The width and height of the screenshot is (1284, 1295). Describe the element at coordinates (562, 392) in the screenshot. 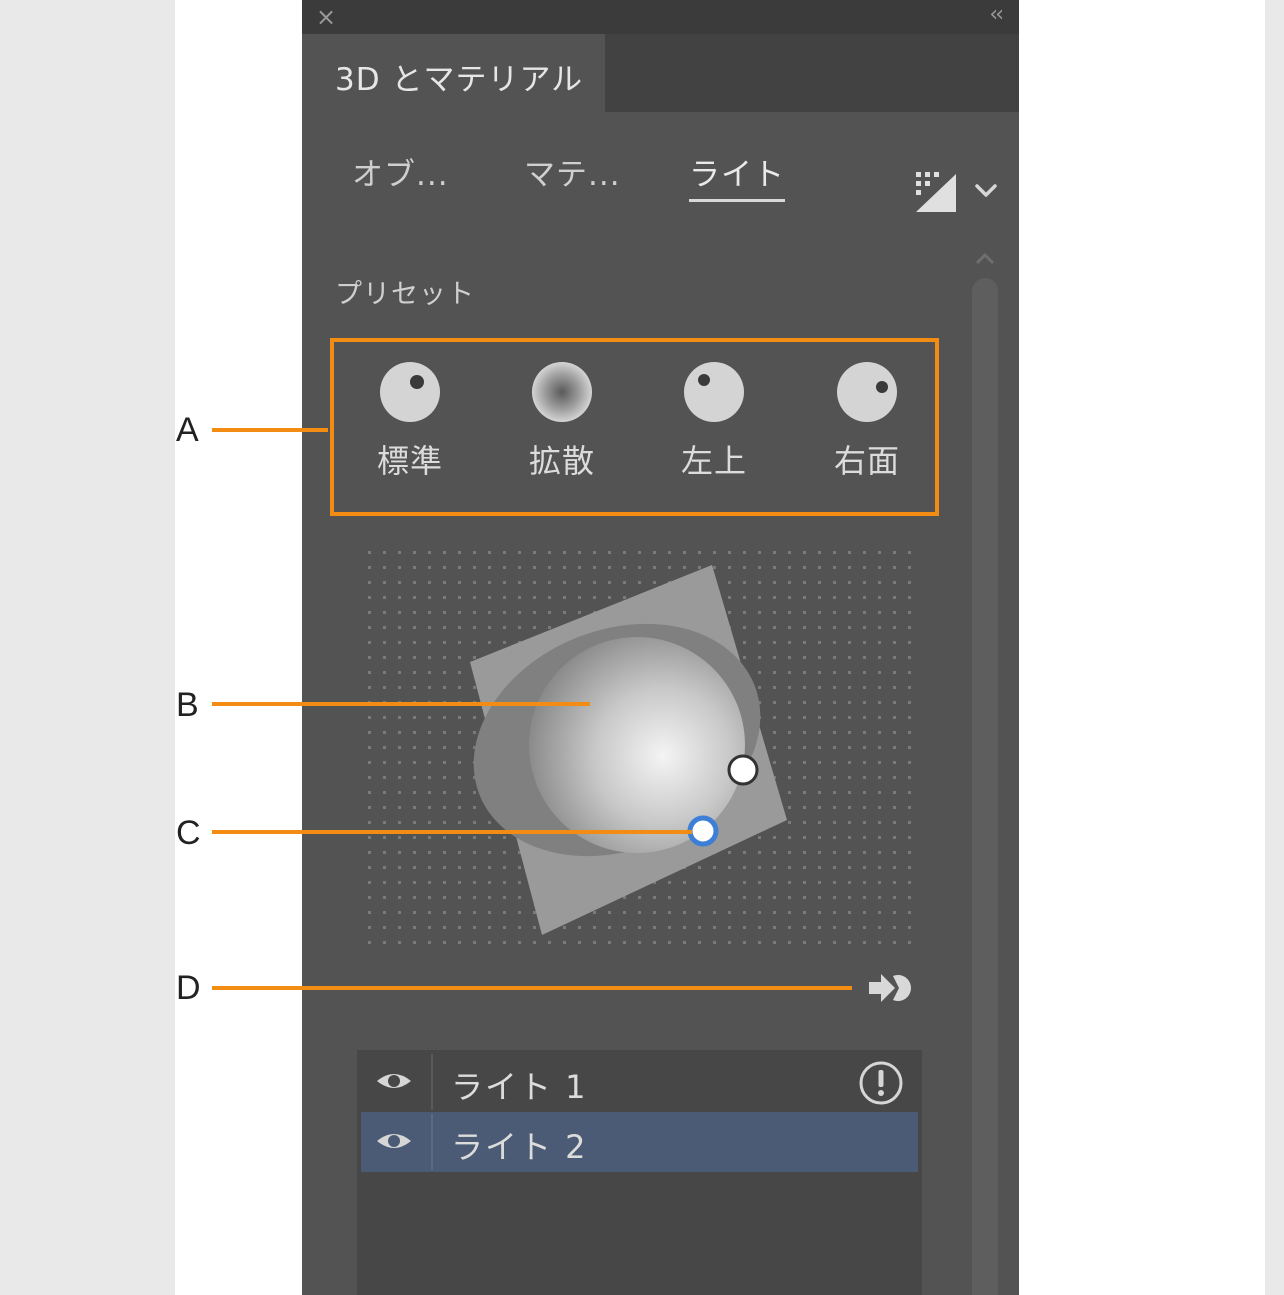

I see `preset-diffuse-icon` at that location.